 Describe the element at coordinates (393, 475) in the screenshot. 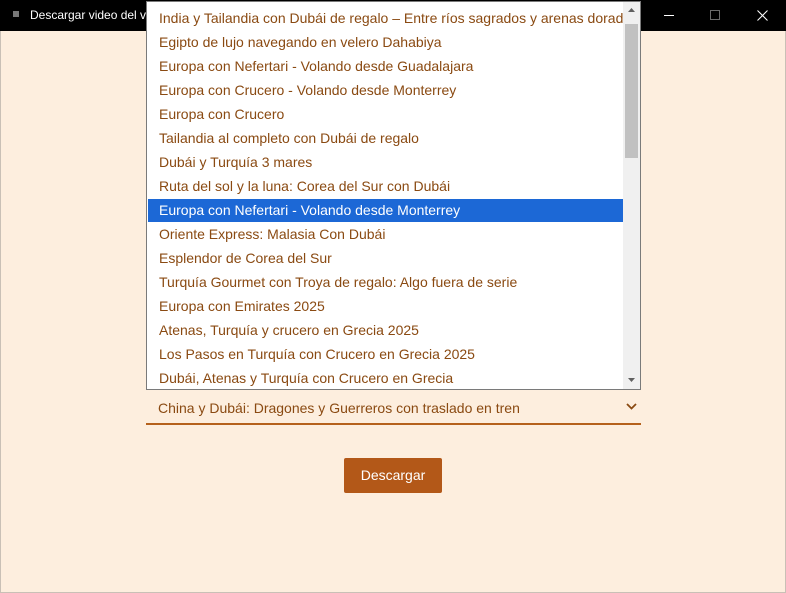

I see `download-button: Descargar` at that location.